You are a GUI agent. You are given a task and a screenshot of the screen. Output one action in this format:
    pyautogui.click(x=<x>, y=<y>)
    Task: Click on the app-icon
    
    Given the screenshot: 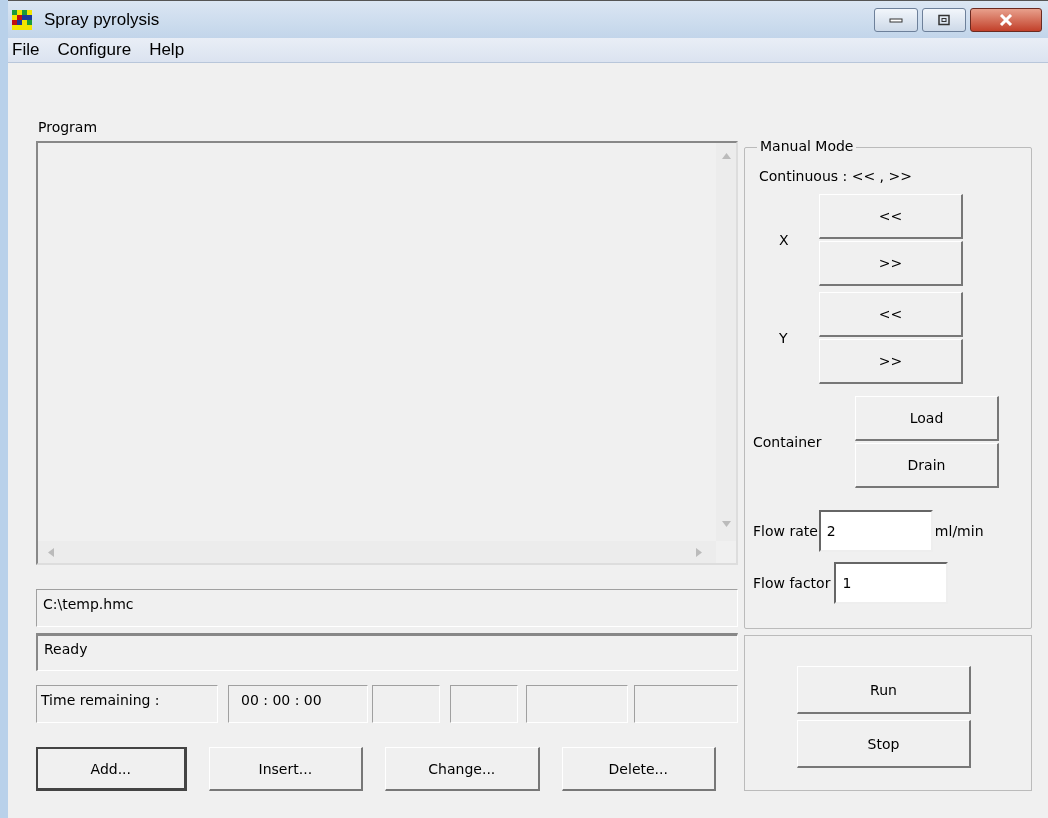 What is the action you would take?
    pyautogui.click(x=22, y=19)
    